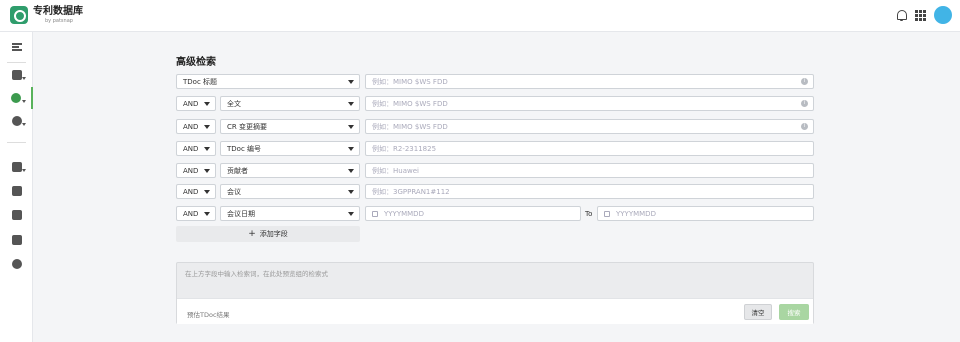  I want to click on top-bar: 专利数据库 by patsnap, so click(480, 16).